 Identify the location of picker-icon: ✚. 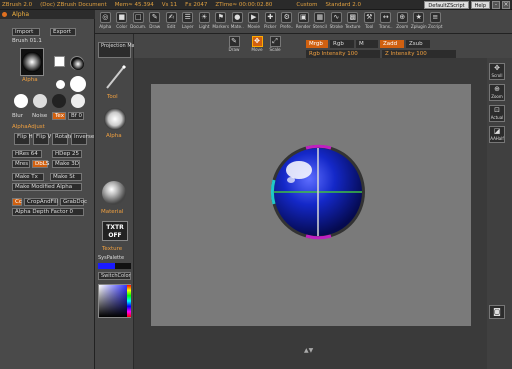
(270, 17).